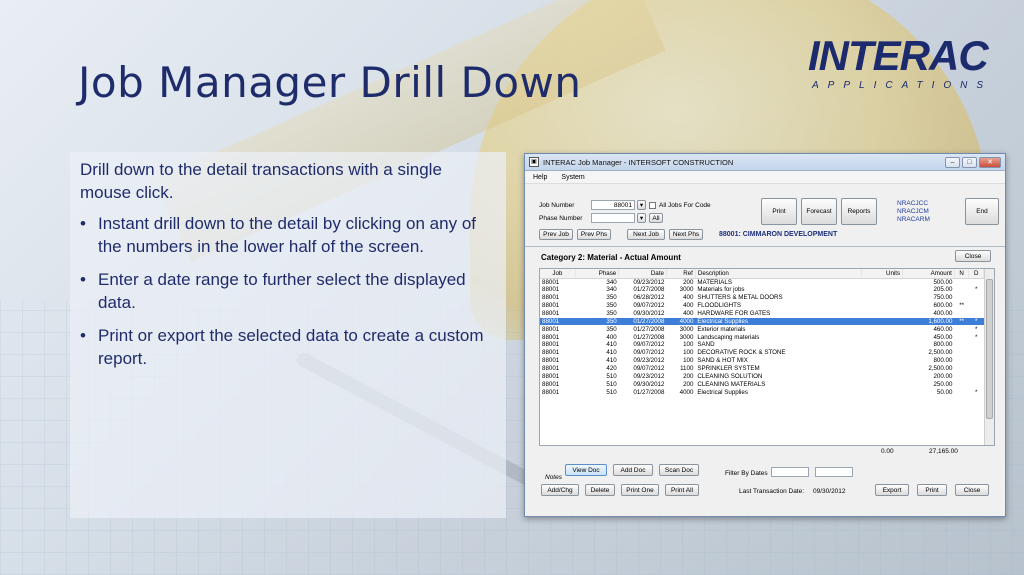  I want to click on link-nracjcc: NRACJCC, so click(913, 204).